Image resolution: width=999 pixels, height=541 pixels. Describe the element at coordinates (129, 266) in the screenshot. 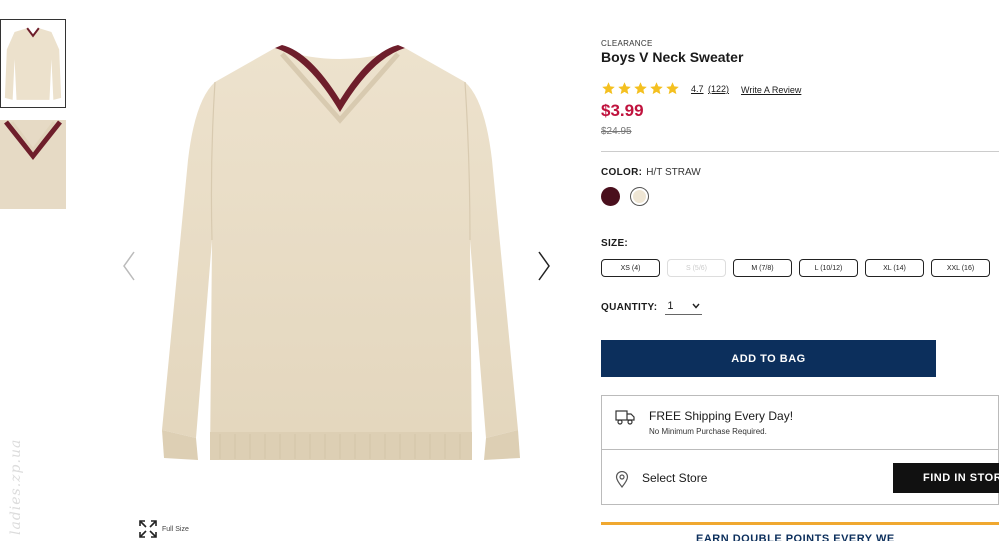

I see `previous-image-arrow-icon` at that location.